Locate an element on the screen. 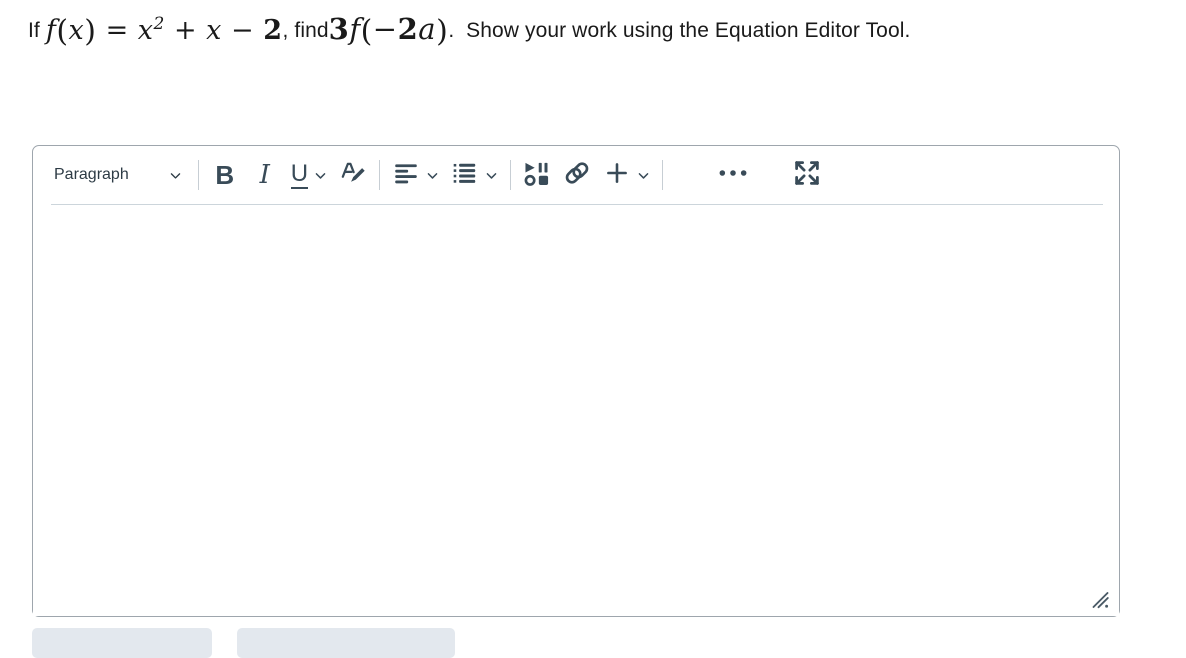 The image size is (1186, 658). text-color-button is located at coordinates (353, 175).